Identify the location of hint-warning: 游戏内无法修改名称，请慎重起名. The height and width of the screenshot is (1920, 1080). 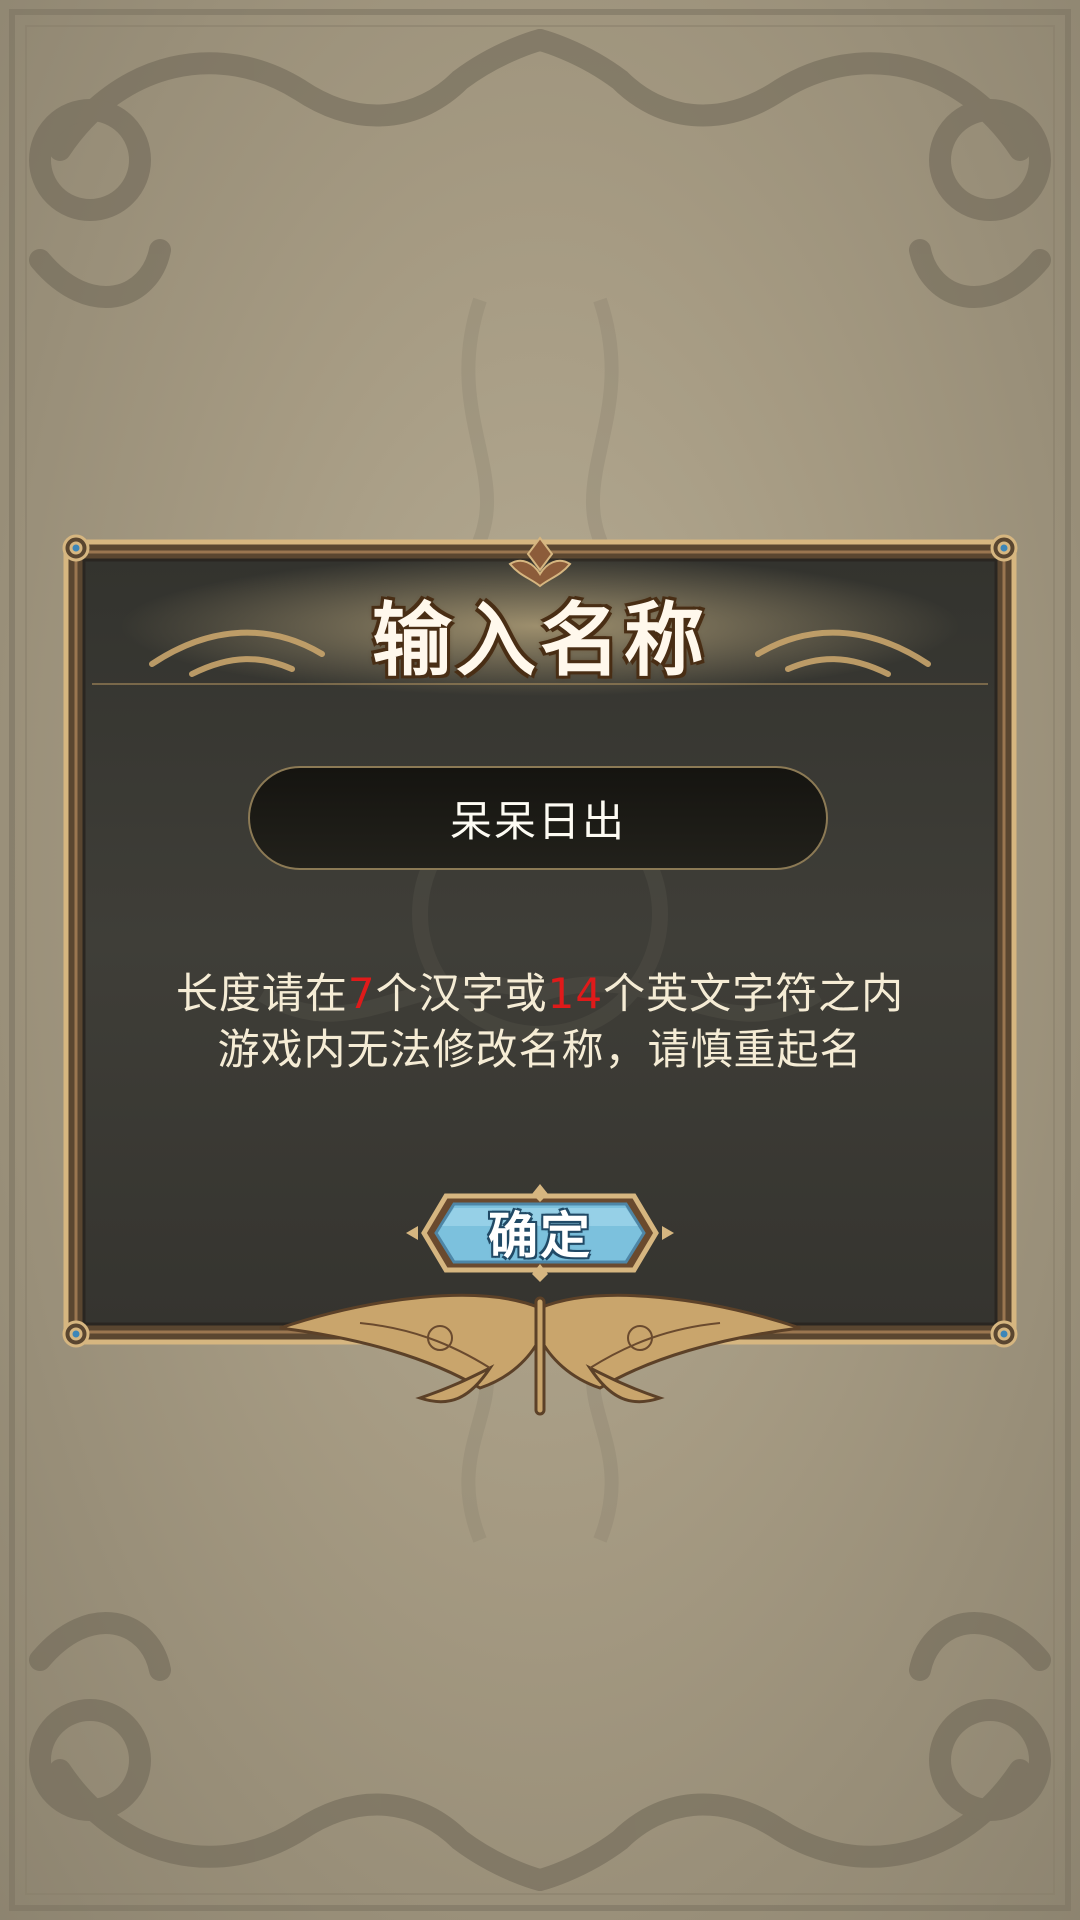
(540, 1049).